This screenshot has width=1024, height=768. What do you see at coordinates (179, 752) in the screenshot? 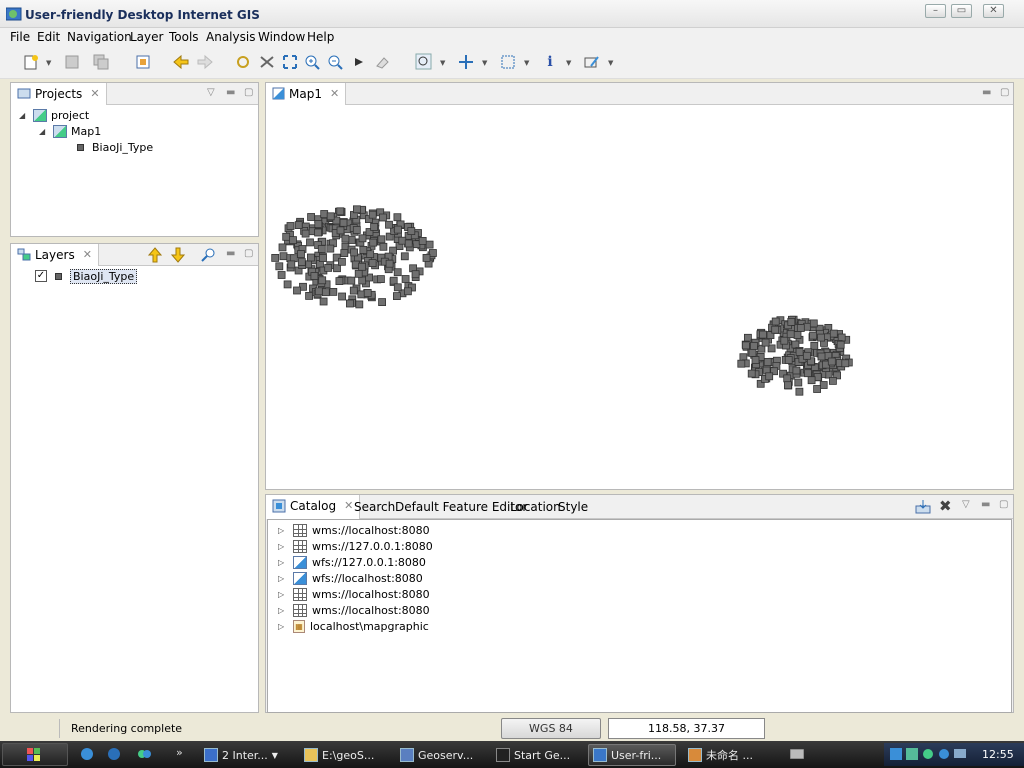
I see `quicklaunch-more-icon: »` at bounding box center [179, 752].